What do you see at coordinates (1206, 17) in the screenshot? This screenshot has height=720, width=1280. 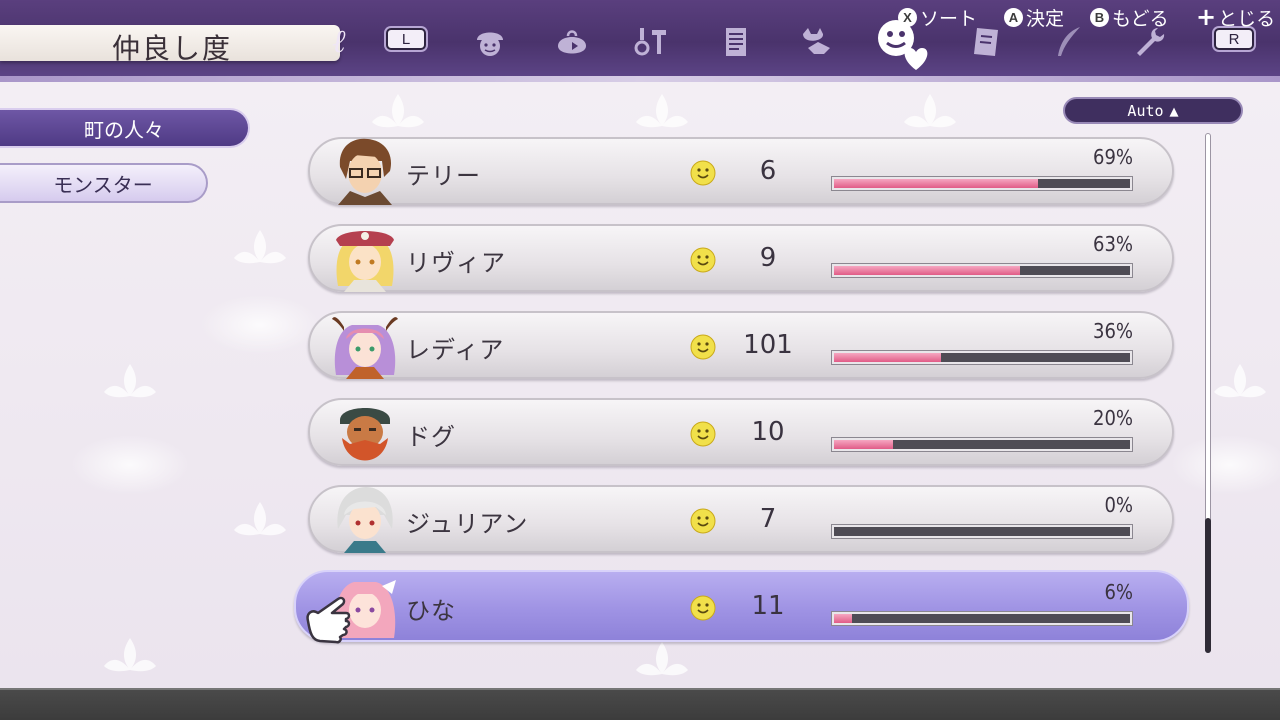 I see `plus-button-icon: +` at bounding box center [1206, 17].